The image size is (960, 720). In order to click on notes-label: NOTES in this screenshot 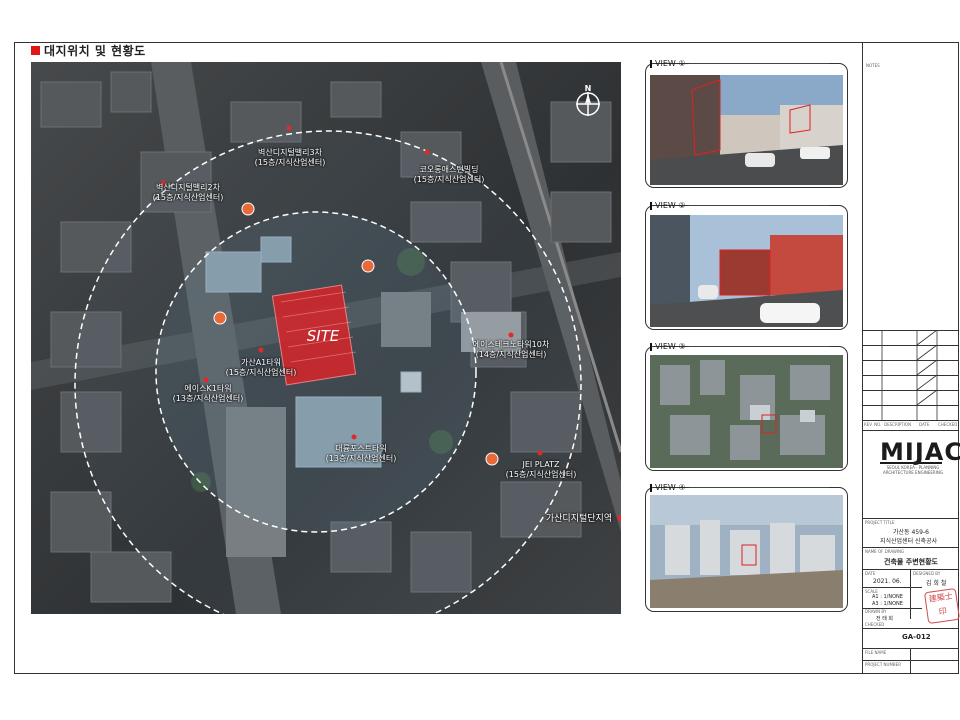, I will do `click(873, 65)`.